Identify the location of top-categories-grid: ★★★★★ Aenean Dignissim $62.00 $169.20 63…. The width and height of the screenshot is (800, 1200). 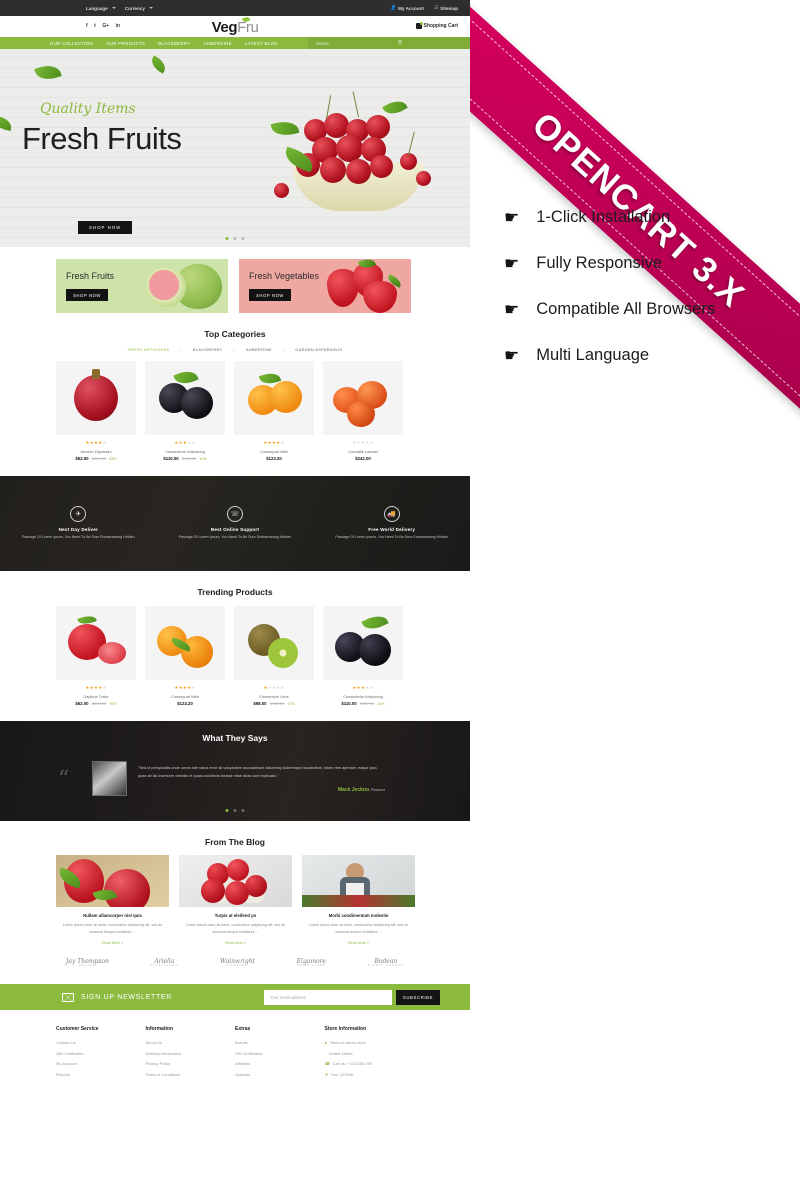
(235, 406).